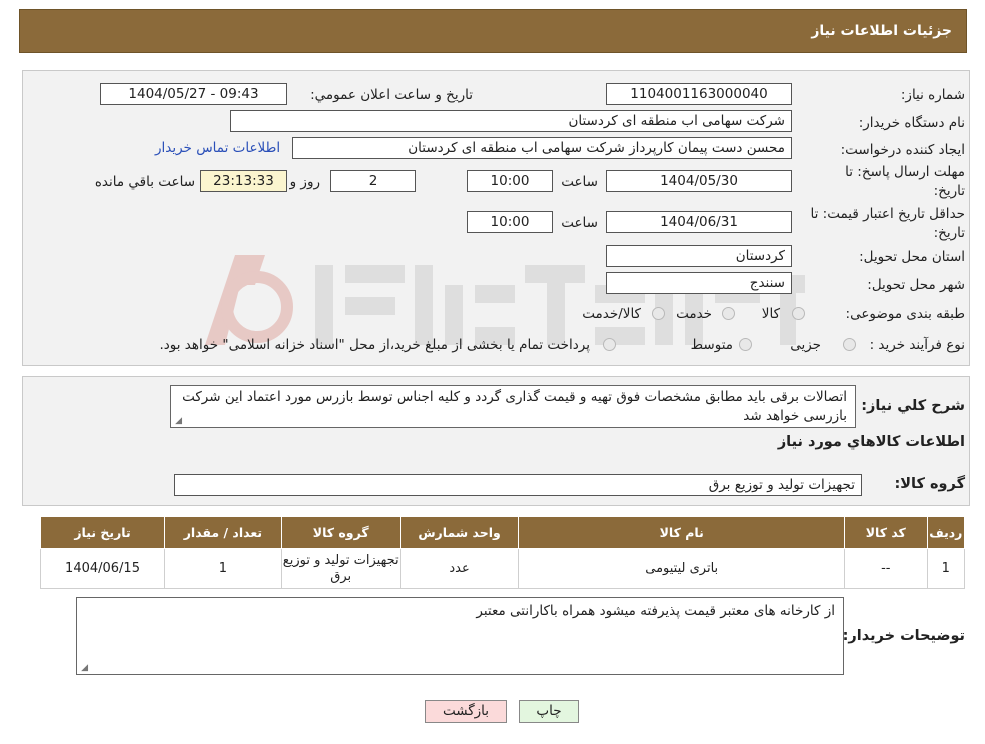  I want to click on col-group: گروه کالا, so click(340, 532).